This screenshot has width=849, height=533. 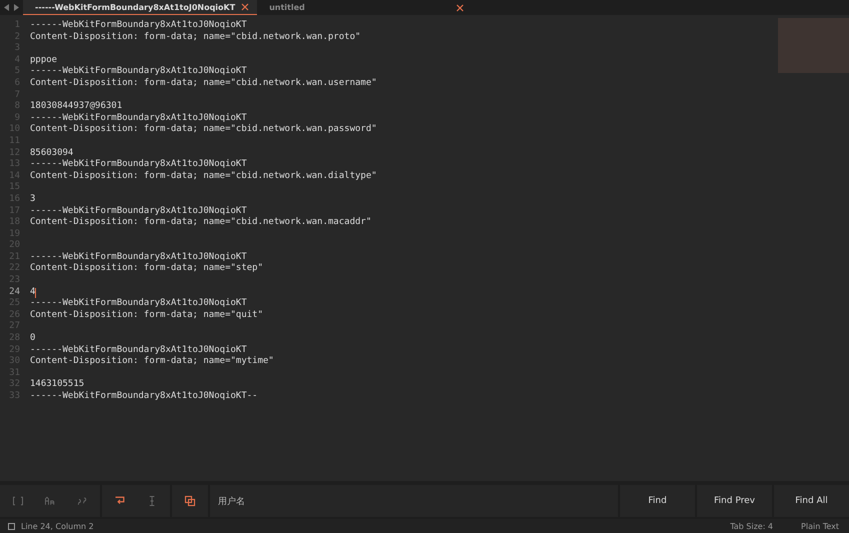 I want to click on code-line: 85603094, so click(x=52, y=153).